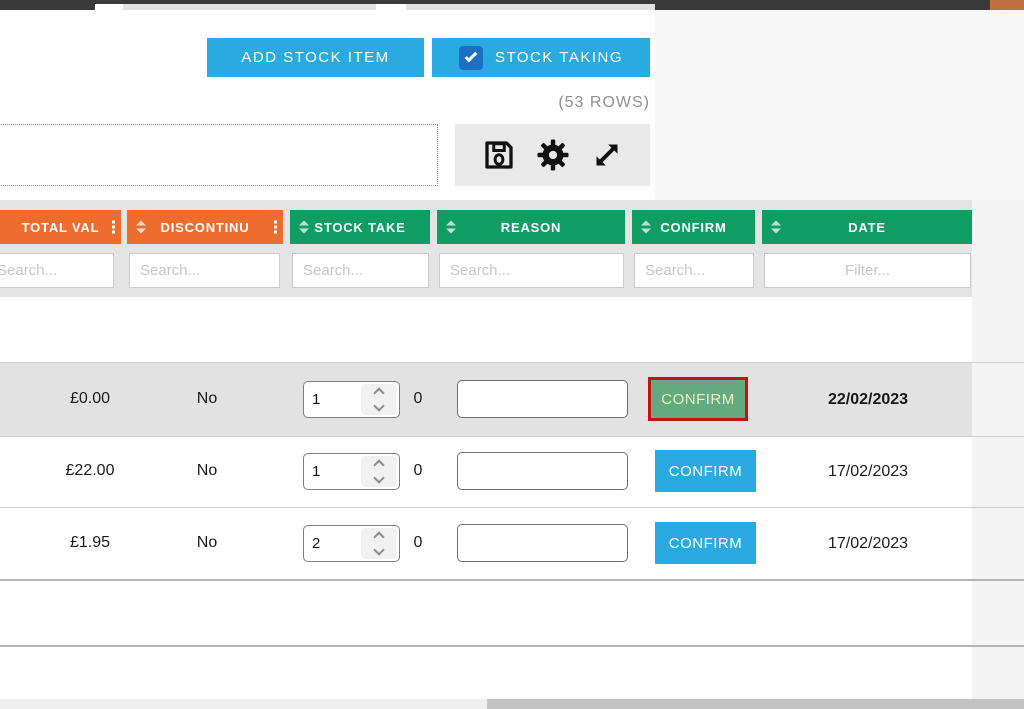  Describe the element at coordinates (499, 155) in the screenshot. I see `save-icon` at that location.